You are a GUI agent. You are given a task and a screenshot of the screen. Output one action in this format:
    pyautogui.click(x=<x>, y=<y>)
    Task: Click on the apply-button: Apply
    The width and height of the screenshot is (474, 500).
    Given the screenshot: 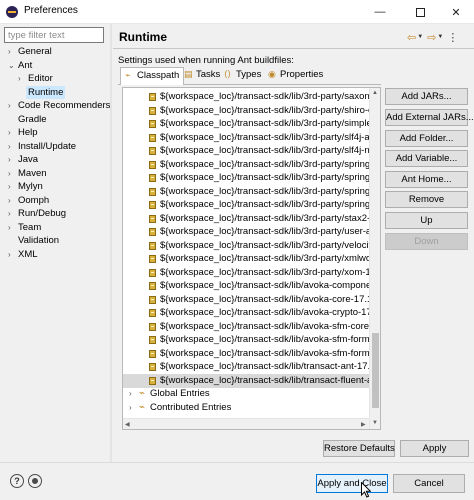 What is the action you would take?
    pyautogui.click(x=434, y=448)
    